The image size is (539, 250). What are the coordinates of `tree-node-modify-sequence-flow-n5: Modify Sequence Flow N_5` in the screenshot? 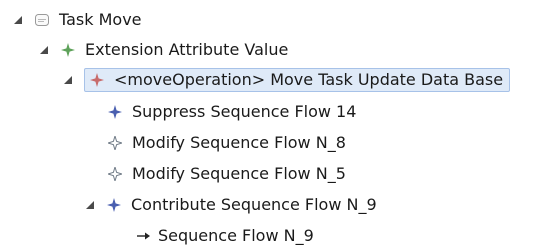 It's located at (226, 174).